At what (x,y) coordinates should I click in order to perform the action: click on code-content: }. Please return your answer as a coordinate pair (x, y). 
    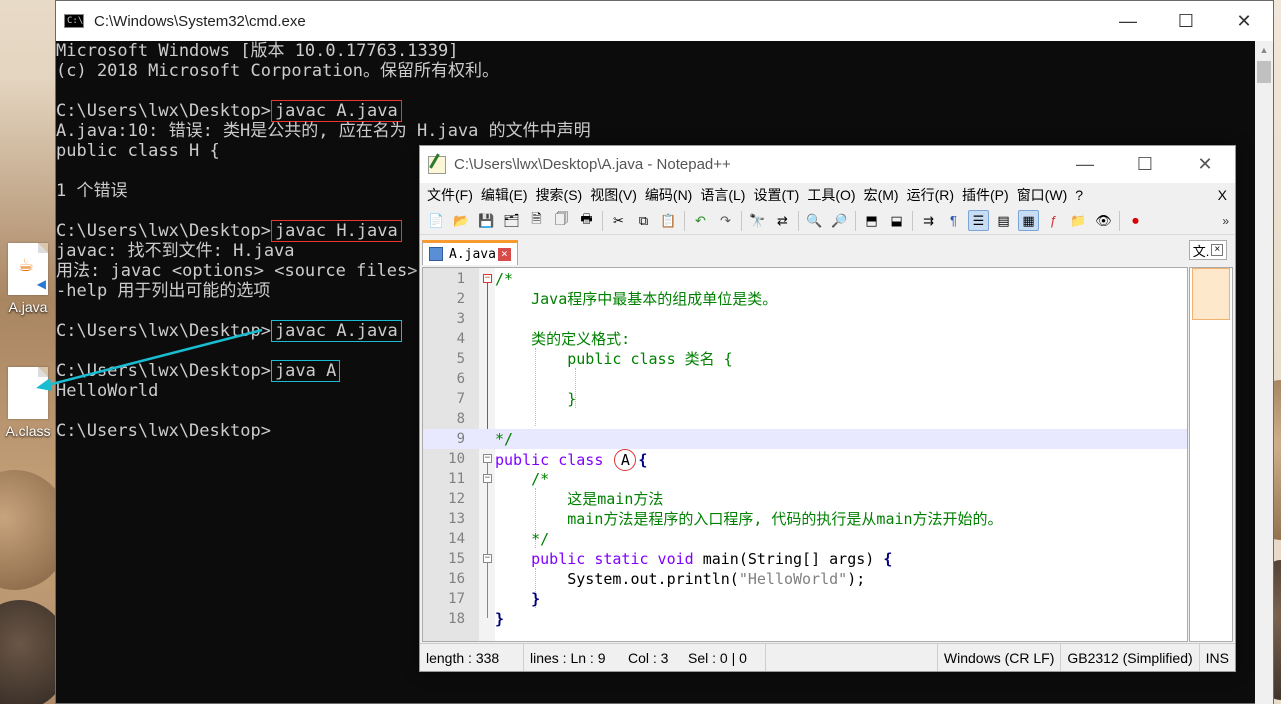
    Looking at the image, I should click on (499, 619).